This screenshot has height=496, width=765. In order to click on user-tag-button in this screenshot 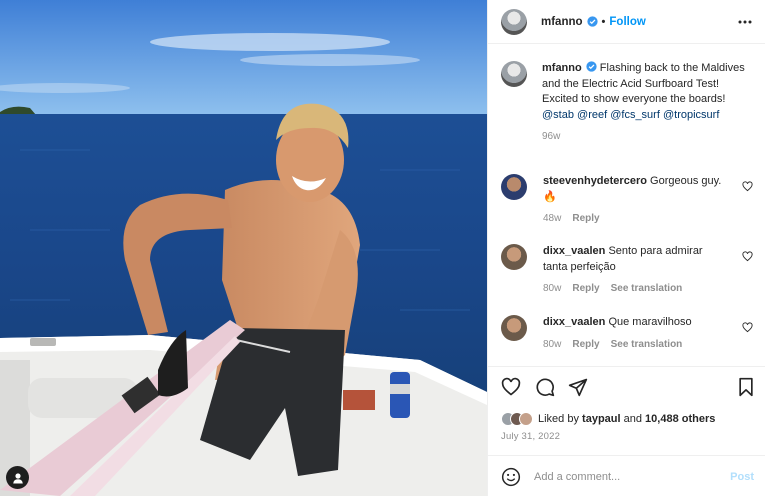, I will do `click(17, 477)`.